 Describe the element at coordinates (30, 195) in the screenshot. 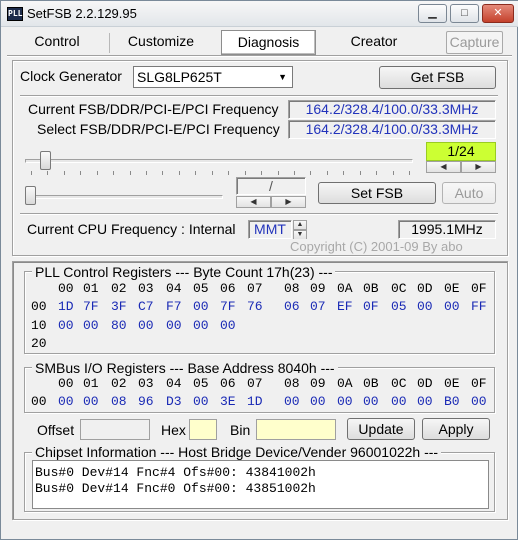

I see `secondary-slider-thumb` at that location.